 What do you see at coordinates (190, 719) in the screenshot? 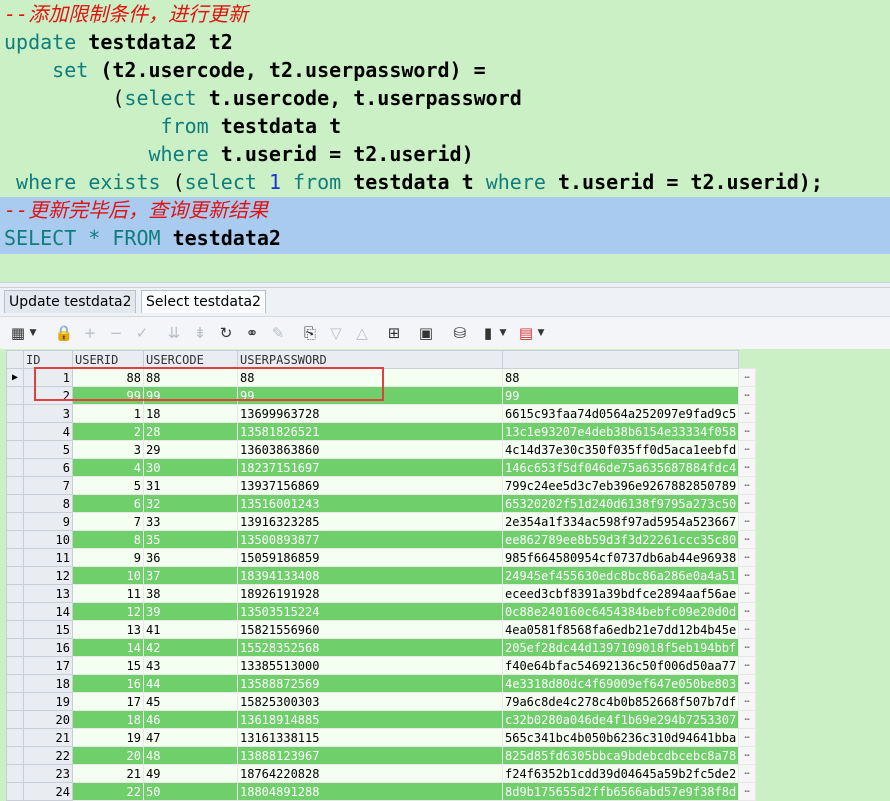
I see `cell-userid: 46` at bounding box center [190, 719].